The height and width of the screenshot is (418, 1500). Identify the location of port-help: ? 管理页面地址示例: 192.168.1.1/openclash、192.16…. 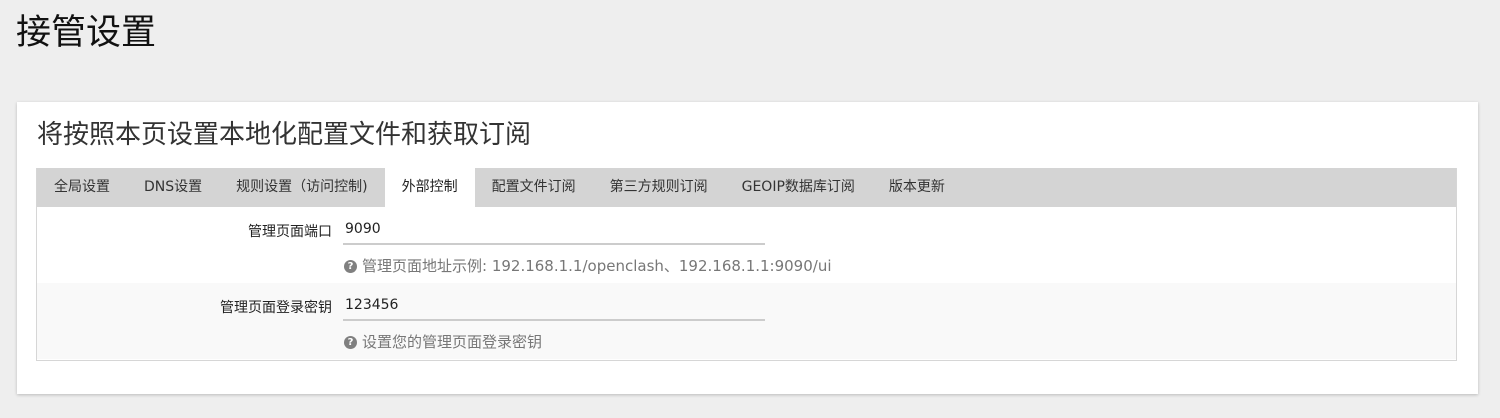
(588, 266).